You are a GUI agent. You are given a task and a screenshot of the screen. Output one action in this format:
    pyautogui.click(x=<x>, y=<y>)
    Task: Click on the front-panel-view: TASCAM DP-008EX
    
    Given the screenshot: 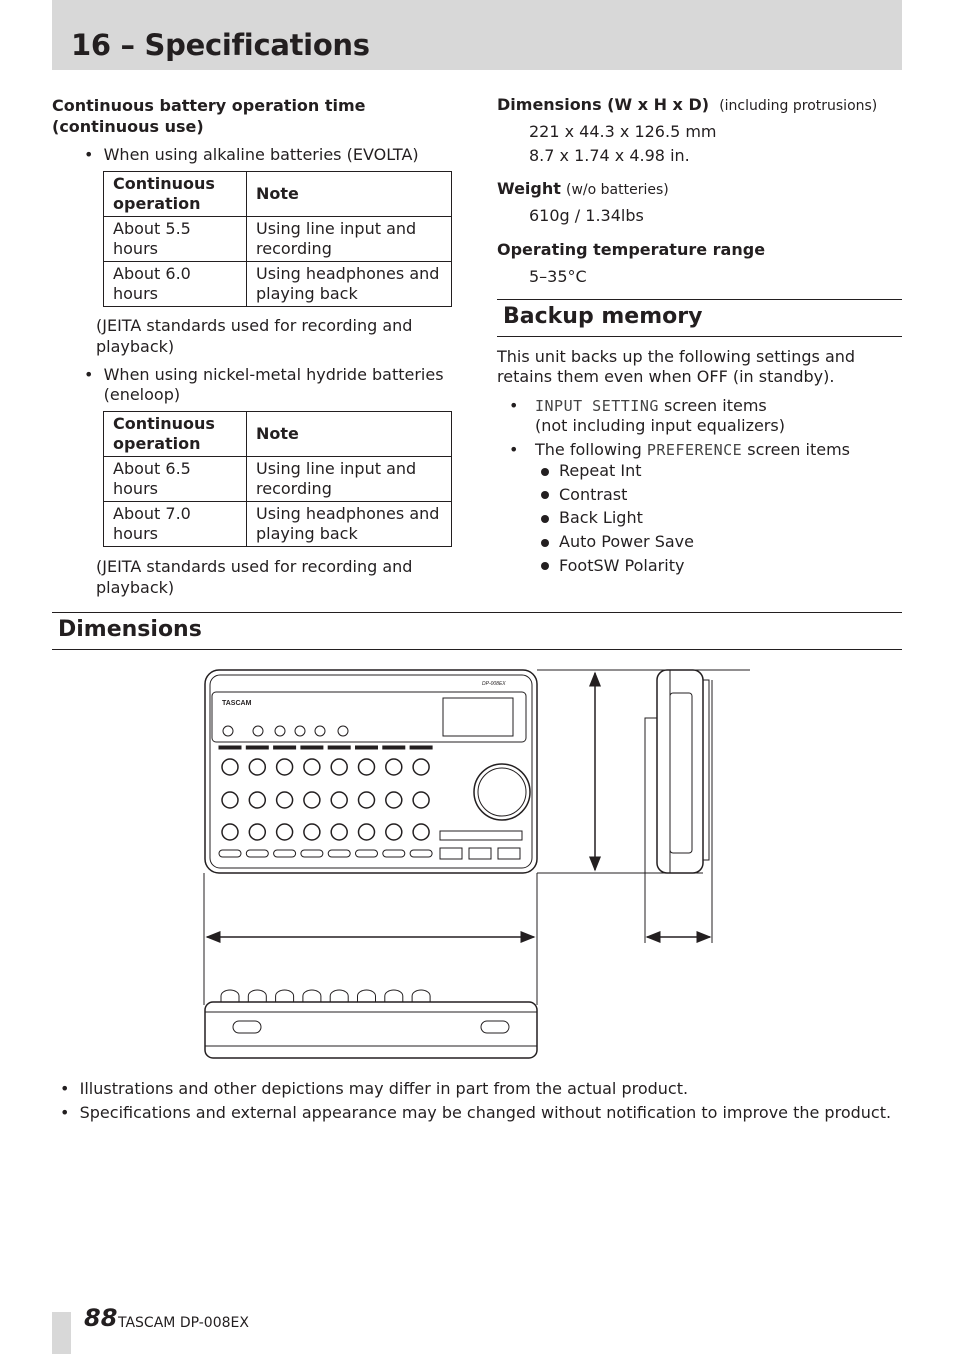 What is the action you would take?
    pyautogui.click(x=371, y=771)
    